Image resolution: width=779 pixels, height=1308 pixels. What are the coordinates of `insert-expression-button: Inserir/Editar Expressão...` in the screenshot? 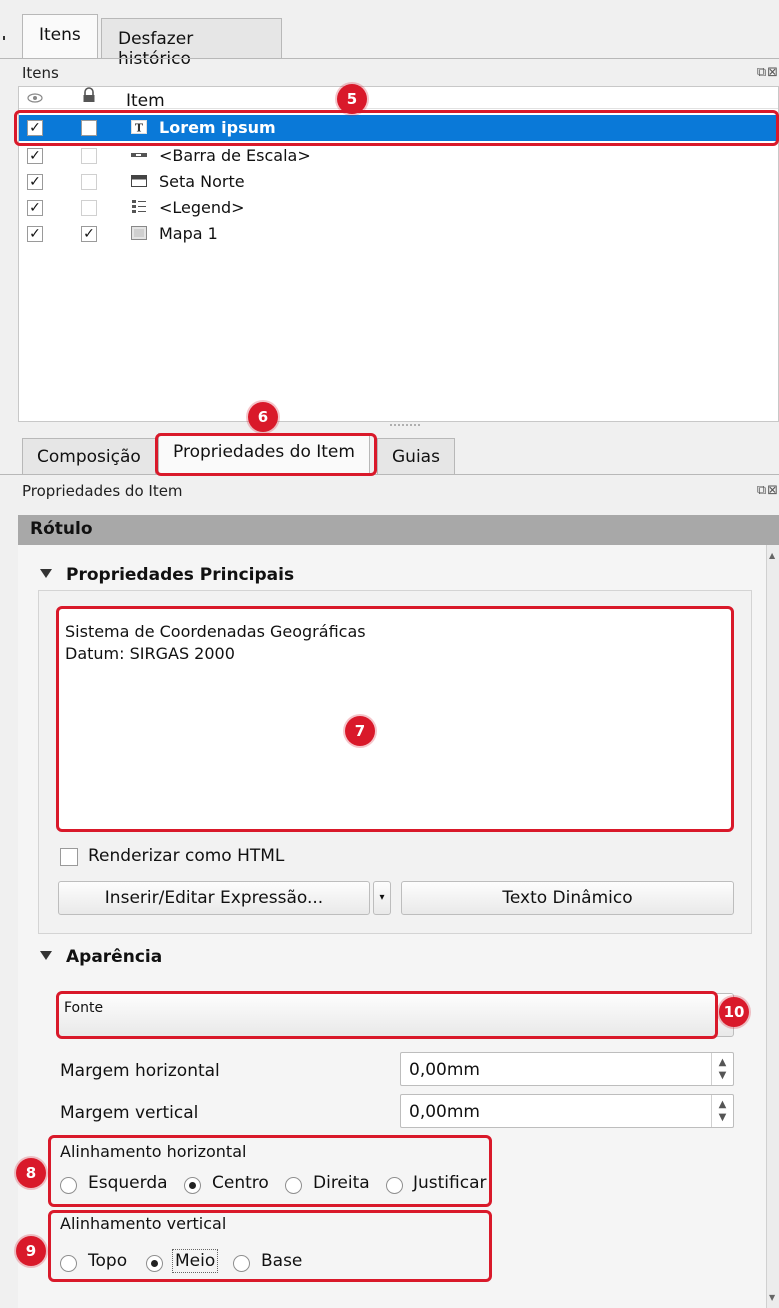 It's located at (214, 898).